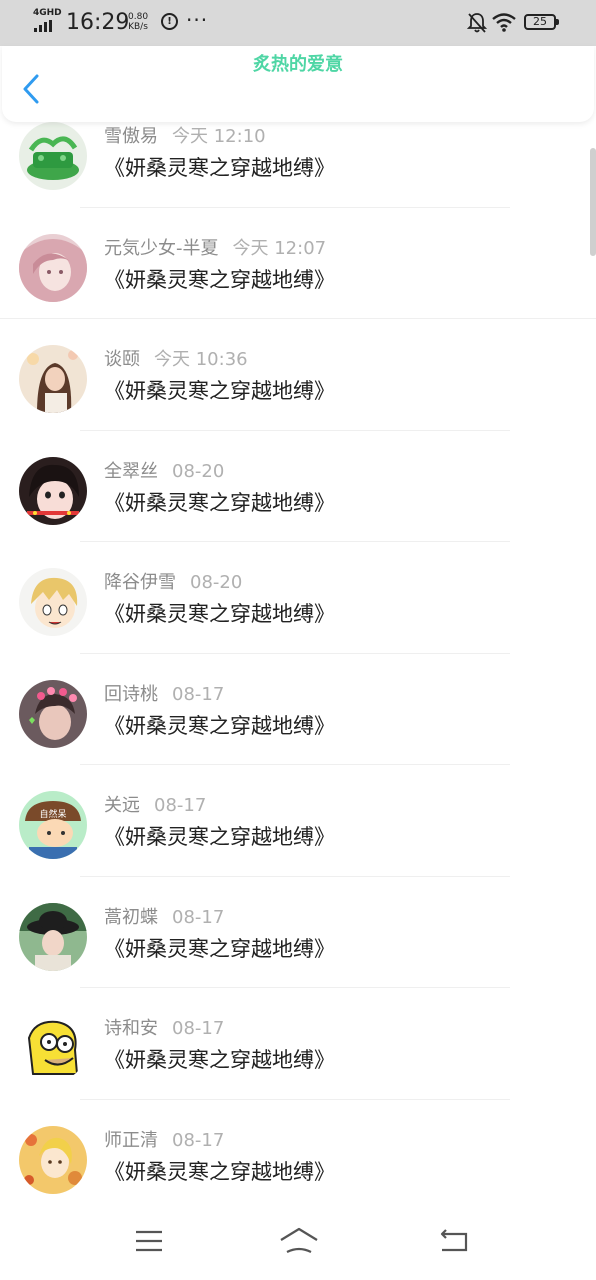 This screenshot has width=596, height=1280. What do you see at coordinates (298, 23) in the screenshot?
I see `status-bar: 4GHD 16:29 0.80 KB/s ! ··· 25` at bounding box center [298, 23].